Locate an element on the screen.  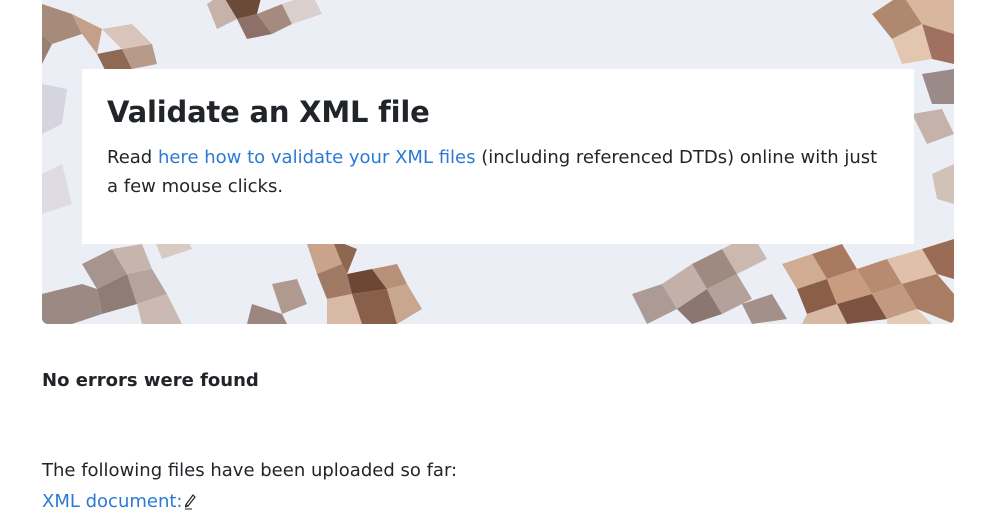
xml-document-label: XML document: is located at coordinates (112, 501).